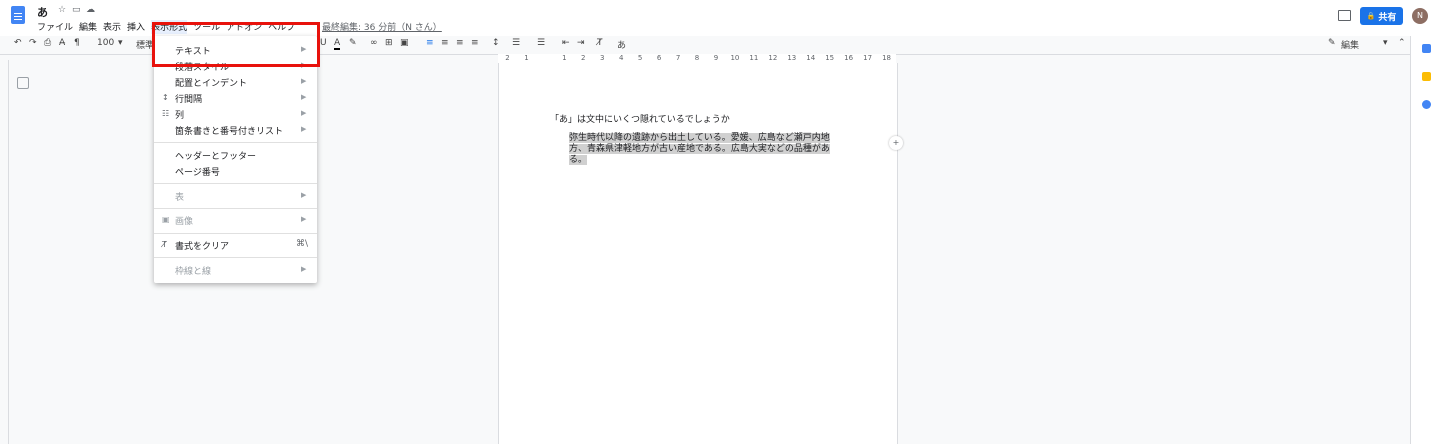 The width and height of the screenshot is (1440, 444). I want to click on document-heading: 「あ」は文中にいくつ隠れているでしょうか, so click(640, 118).